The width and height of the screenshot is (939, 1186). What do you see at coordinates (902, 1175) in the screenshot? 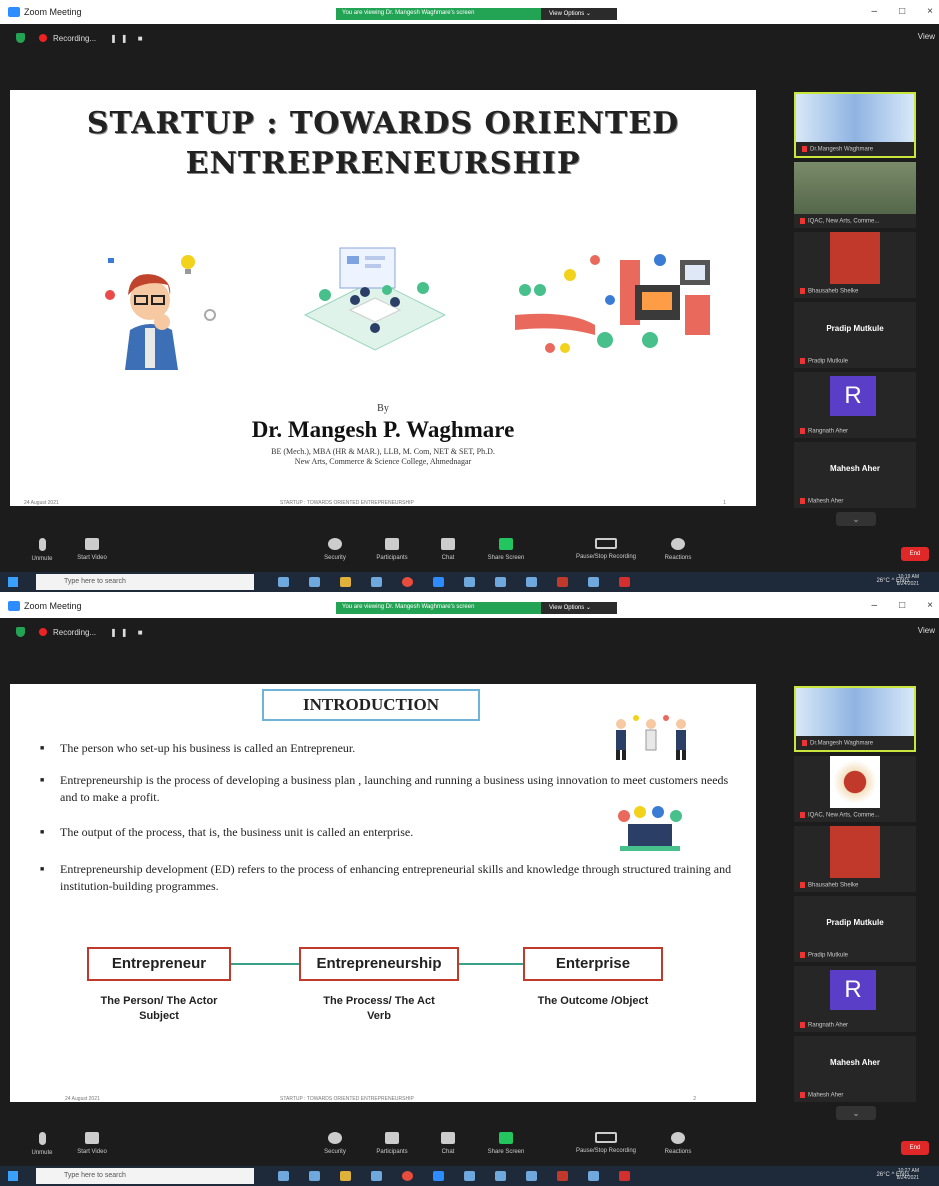
I see `taskbar-clock: 10:27 AM 8/24/2021` at bounding box center [902, 1175].